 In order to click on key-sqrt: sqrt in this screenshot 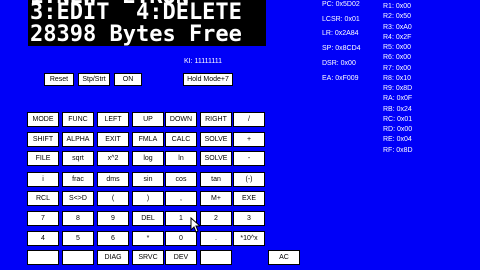, I will do `click(78, 158)`.